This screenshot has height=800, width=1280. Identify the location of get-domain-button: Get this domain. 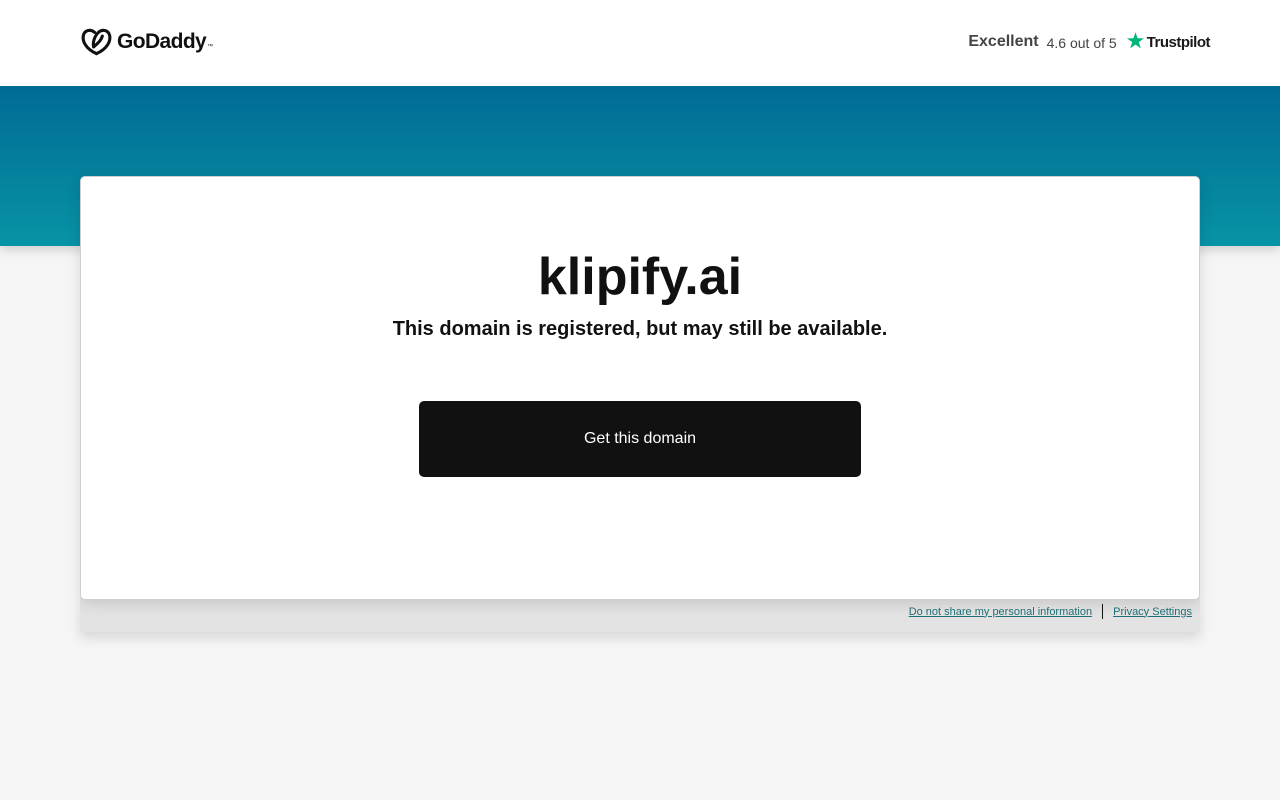
(640, 439).